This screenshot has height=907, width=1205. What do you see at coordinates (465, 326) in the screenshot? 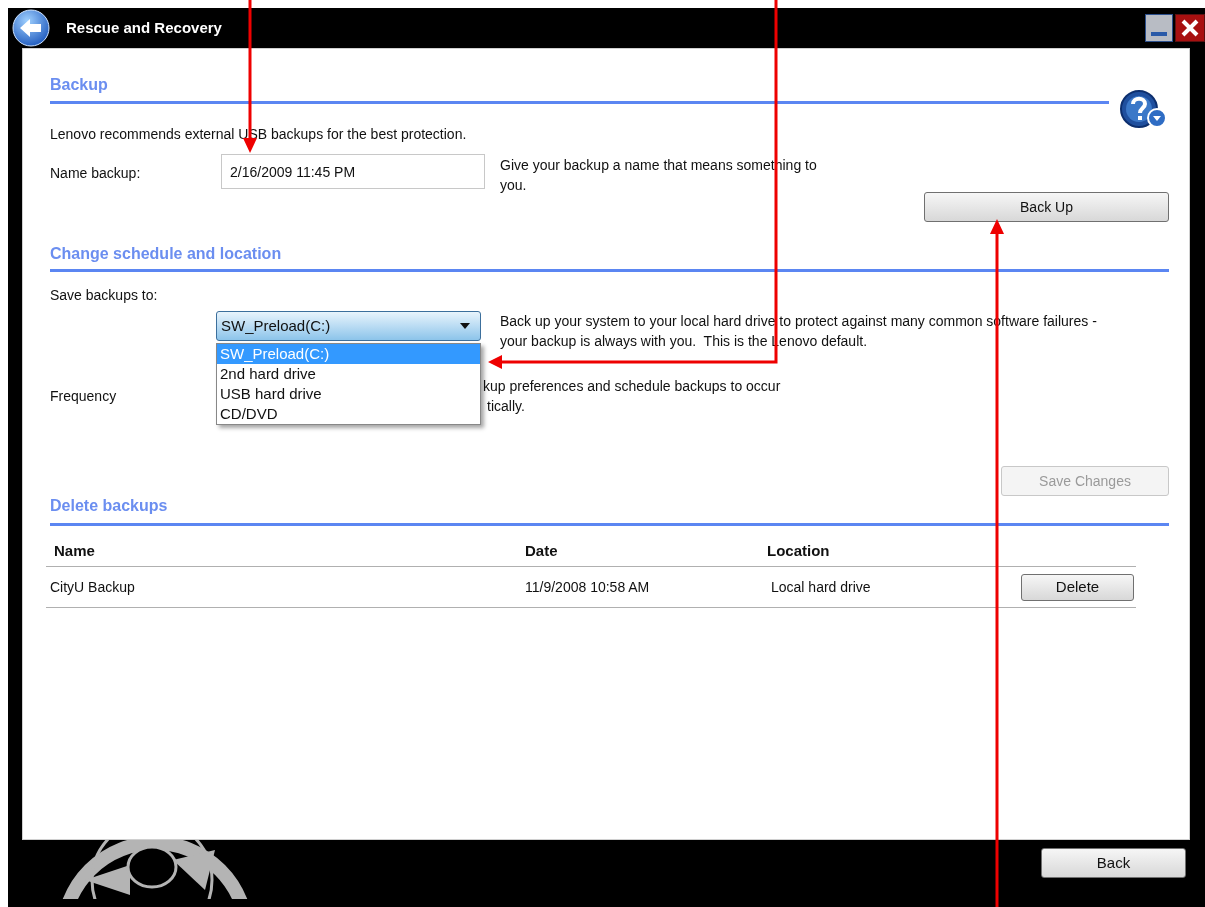
I see `caret-icon` at bounding box center [465, 326].